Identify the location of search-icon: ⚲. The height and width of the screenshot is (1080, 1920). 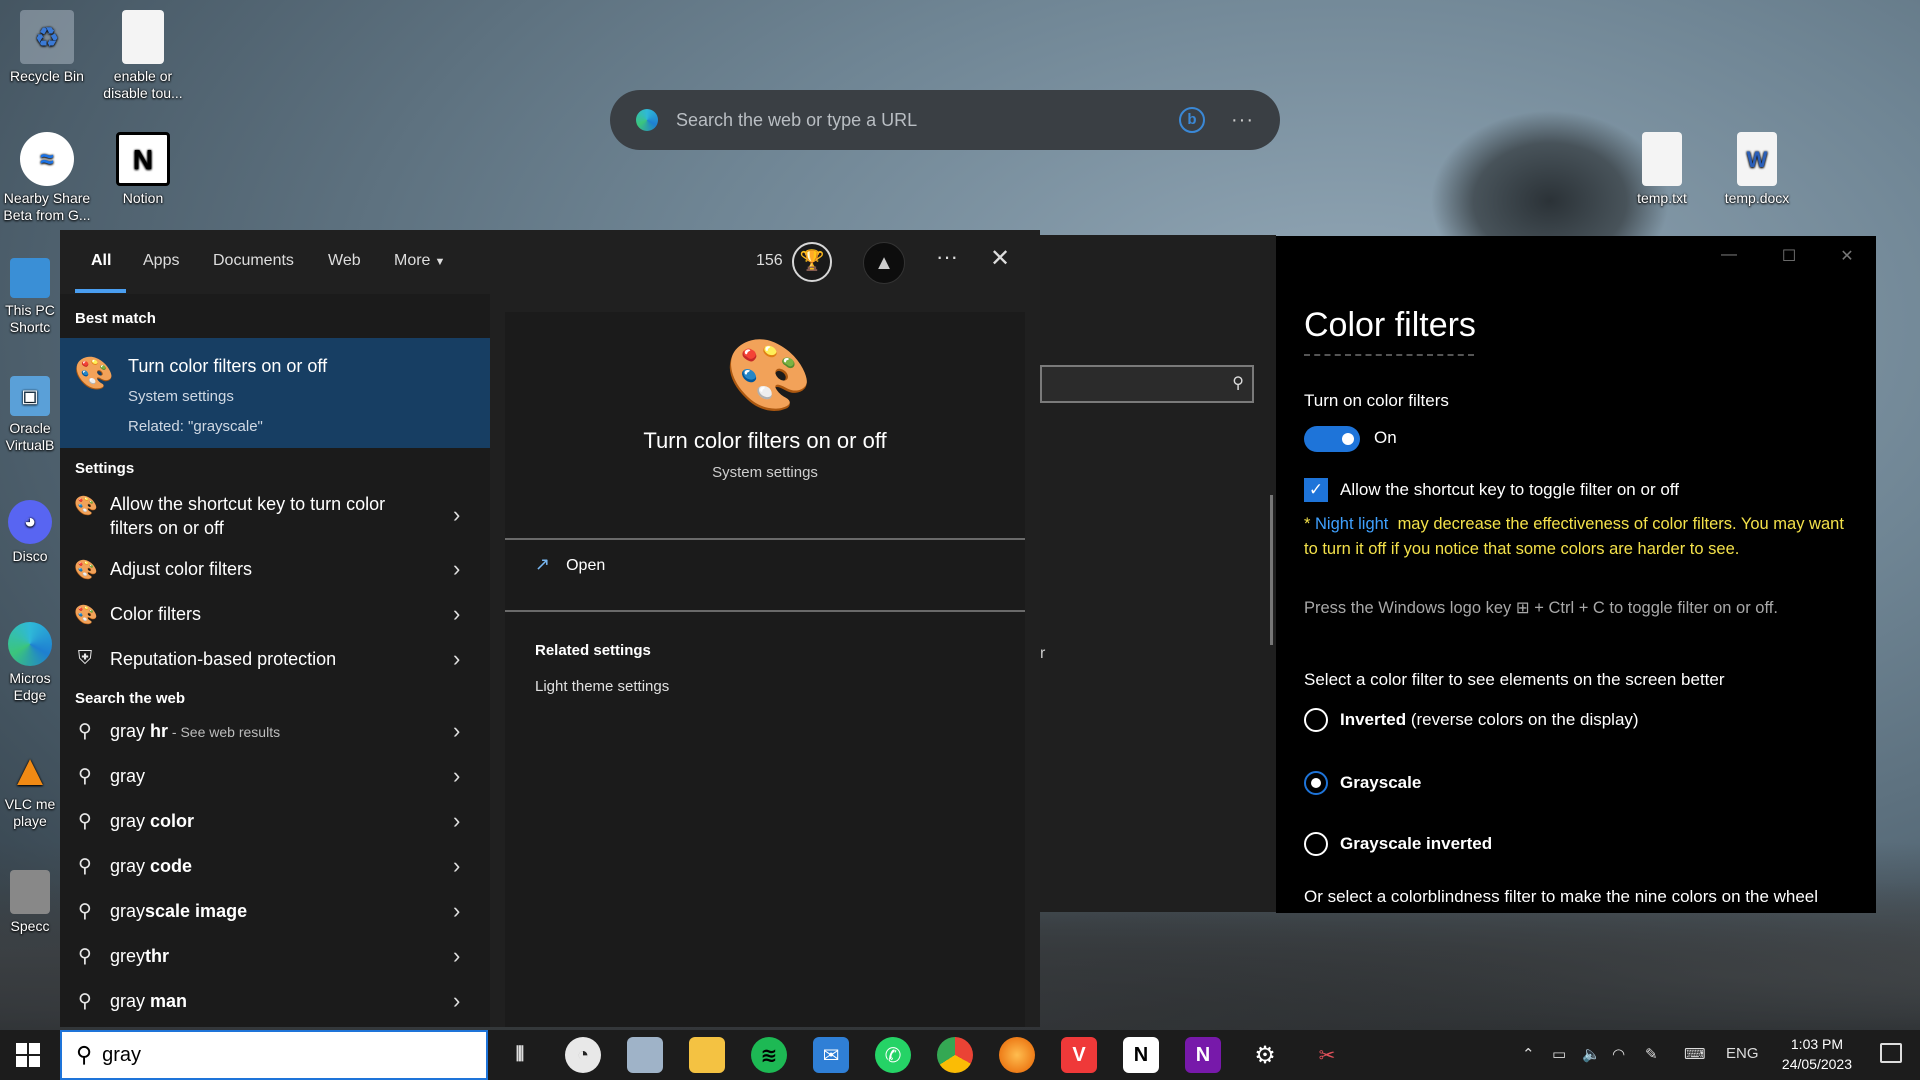
(85, 1001).